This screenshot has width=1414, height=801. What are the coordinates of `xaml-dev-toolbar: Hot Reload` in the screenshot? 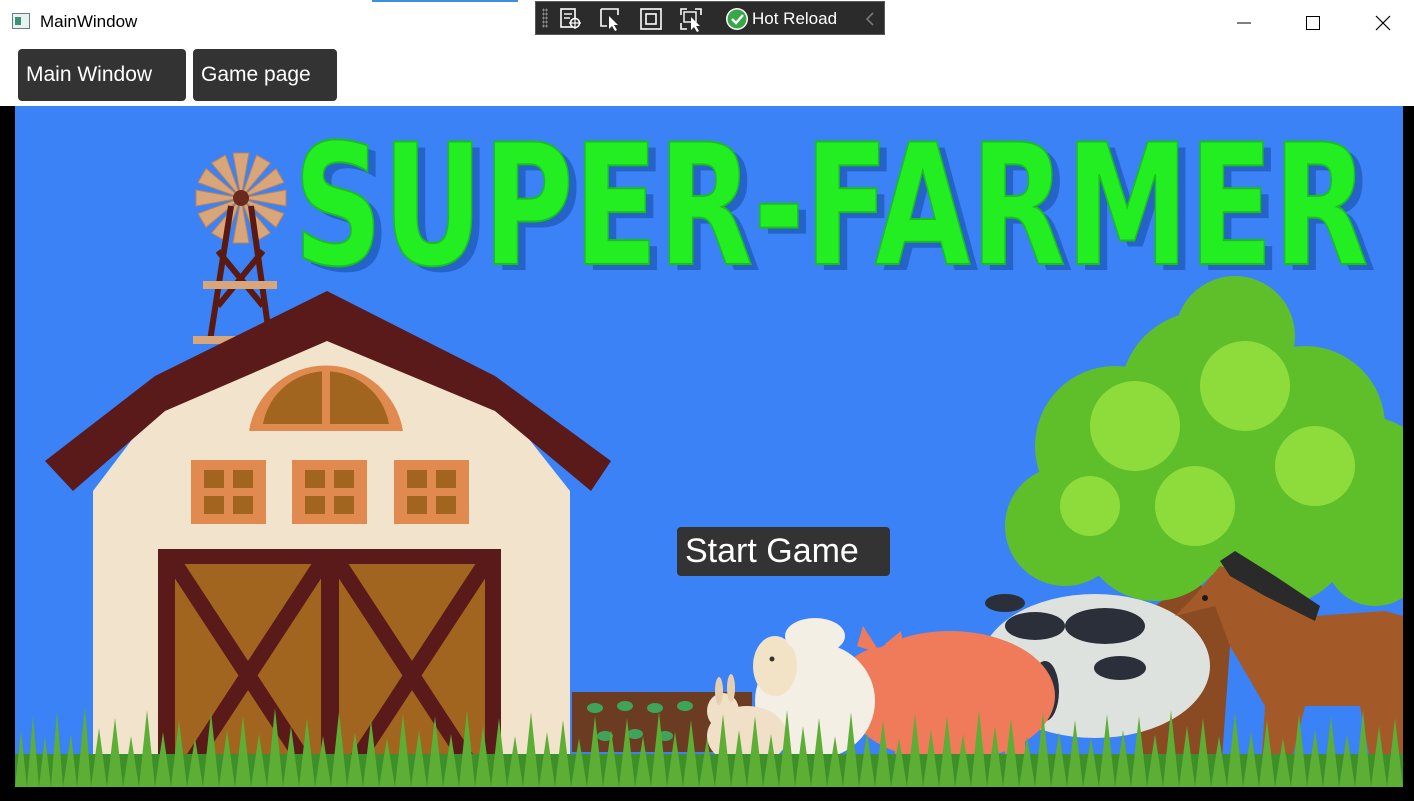 It's located at (710, 18).